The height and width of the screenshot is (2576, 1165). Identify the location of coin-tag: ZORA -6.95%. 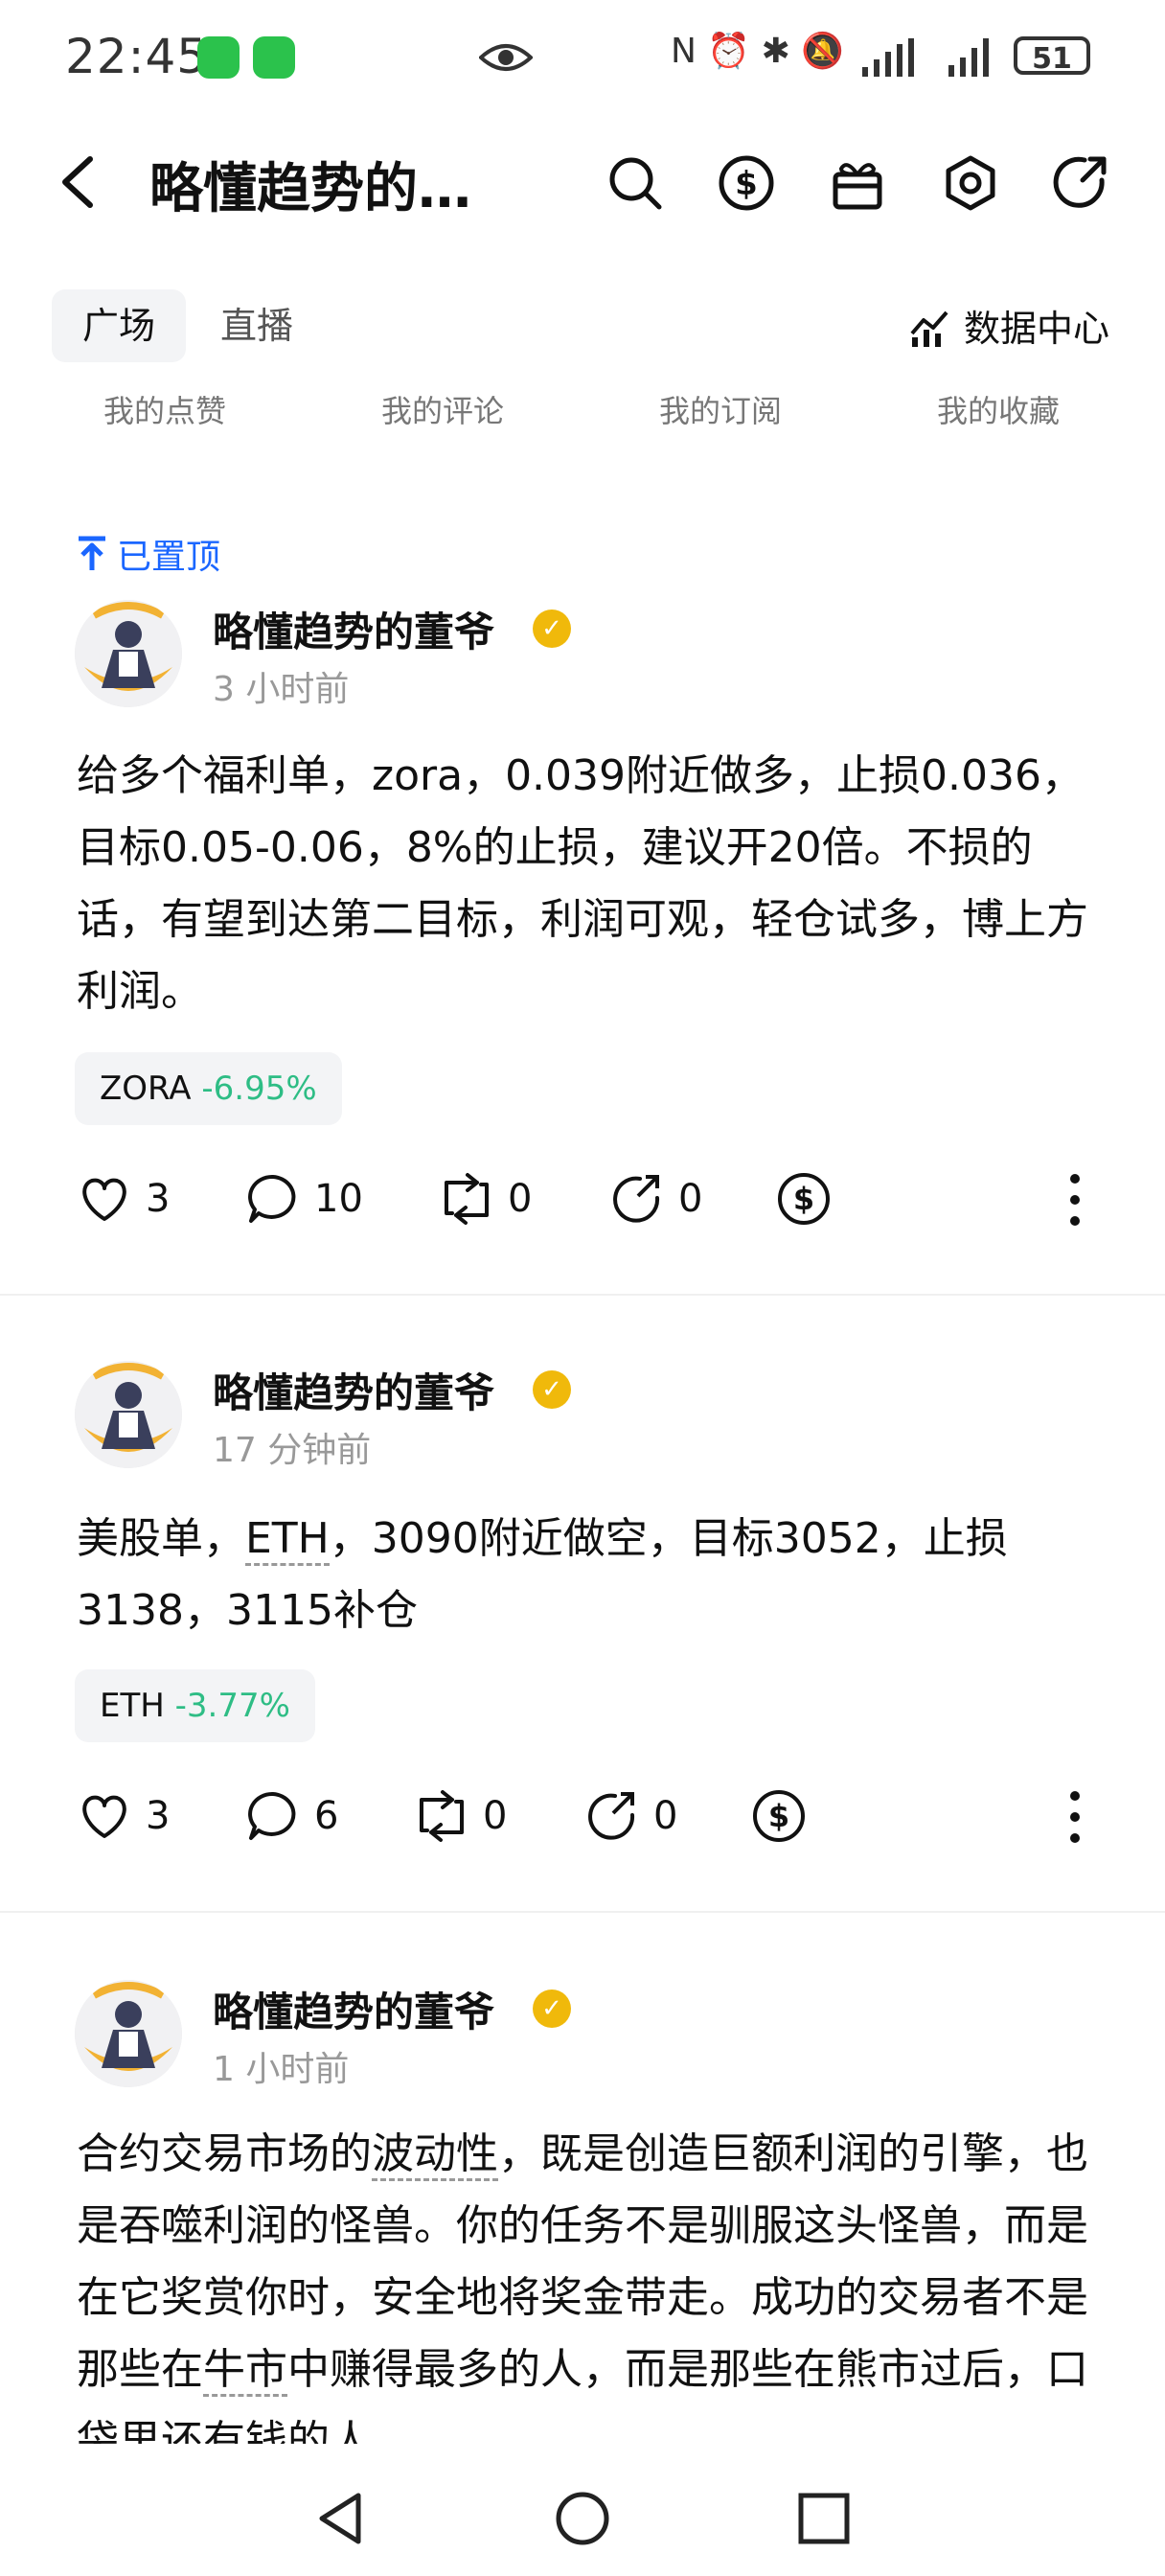
(208, 1088).